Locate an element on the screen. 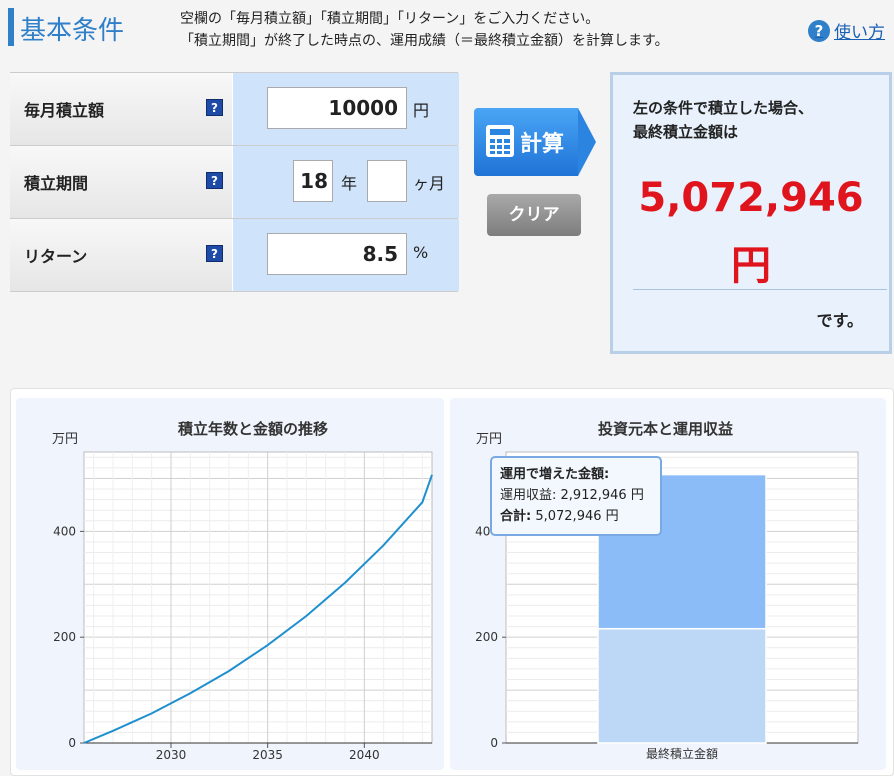 The height and width of the screenshot is (776, 894). x-tick-label: 2040 is located at coordinates (364, 755).